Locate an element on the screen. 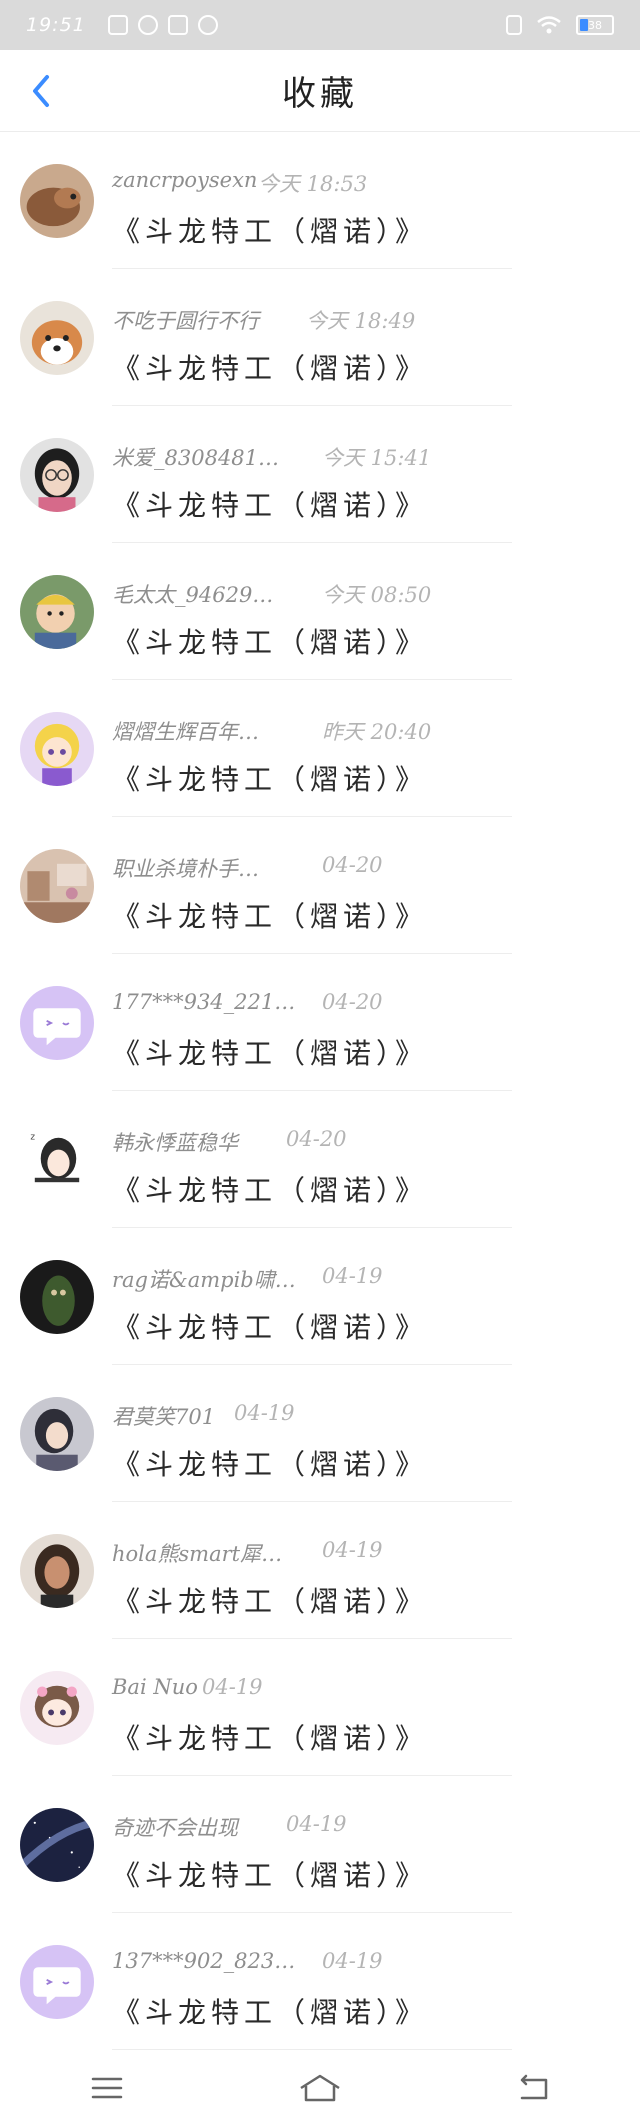  list-item: Bai Nuo 04-19 《斗龙特工（熠诺）》 is located at coordinates (320, 1707).